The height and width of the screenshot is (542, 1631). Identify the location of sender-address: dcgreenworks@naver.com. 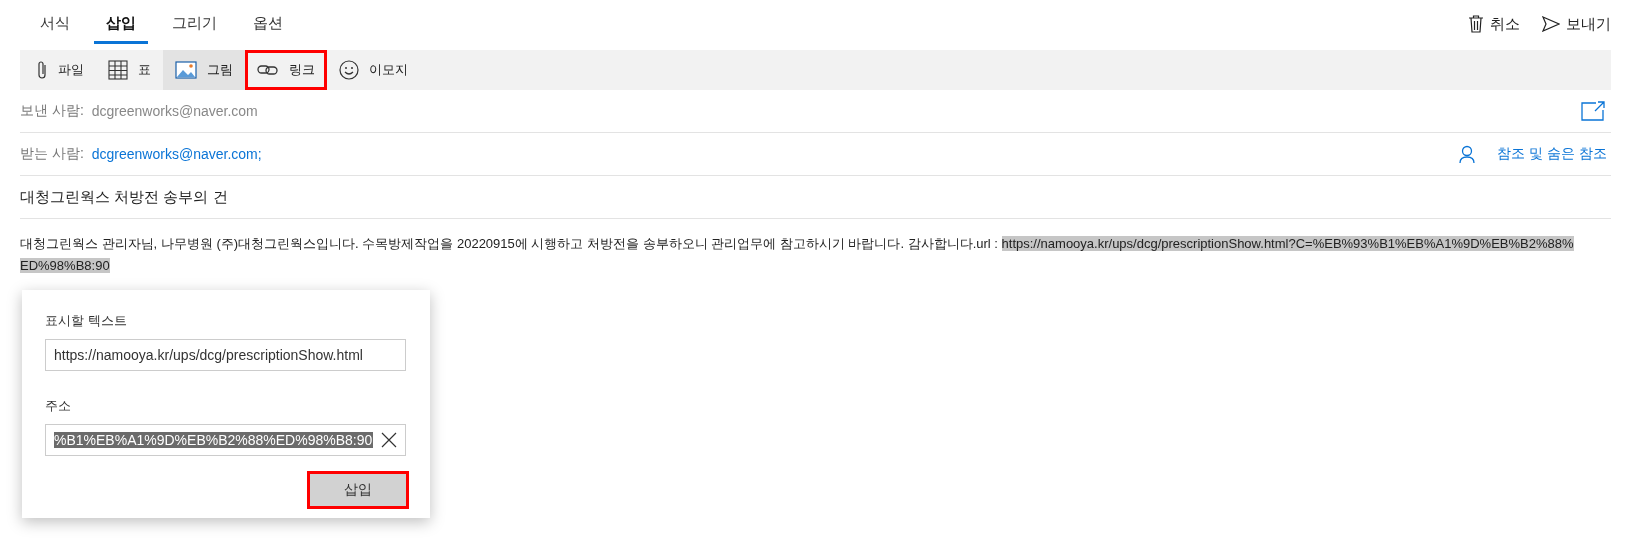
(174, 111).